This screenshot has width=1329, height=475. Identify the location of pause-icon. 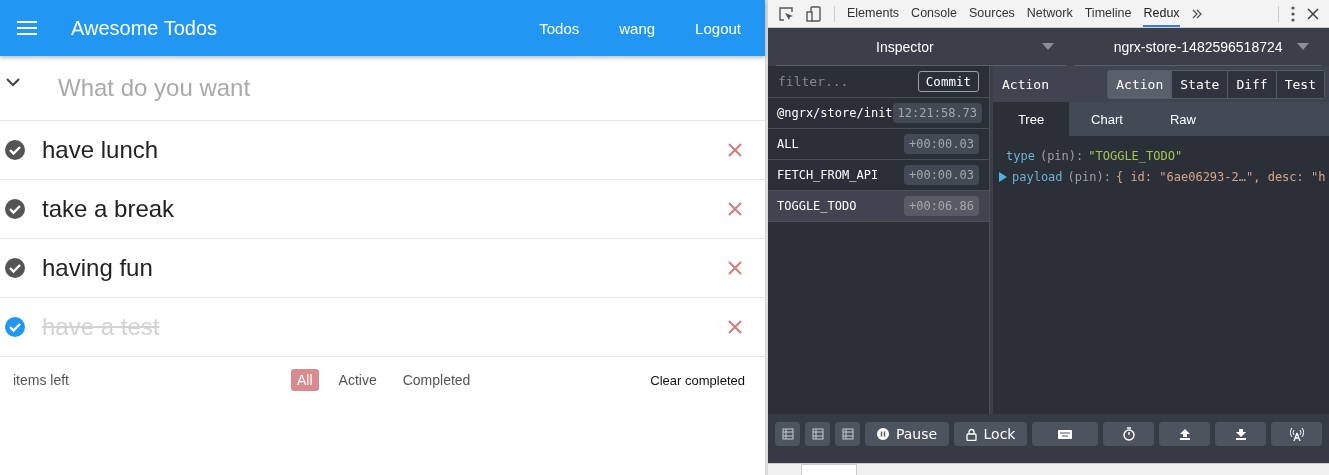
(882, 434).